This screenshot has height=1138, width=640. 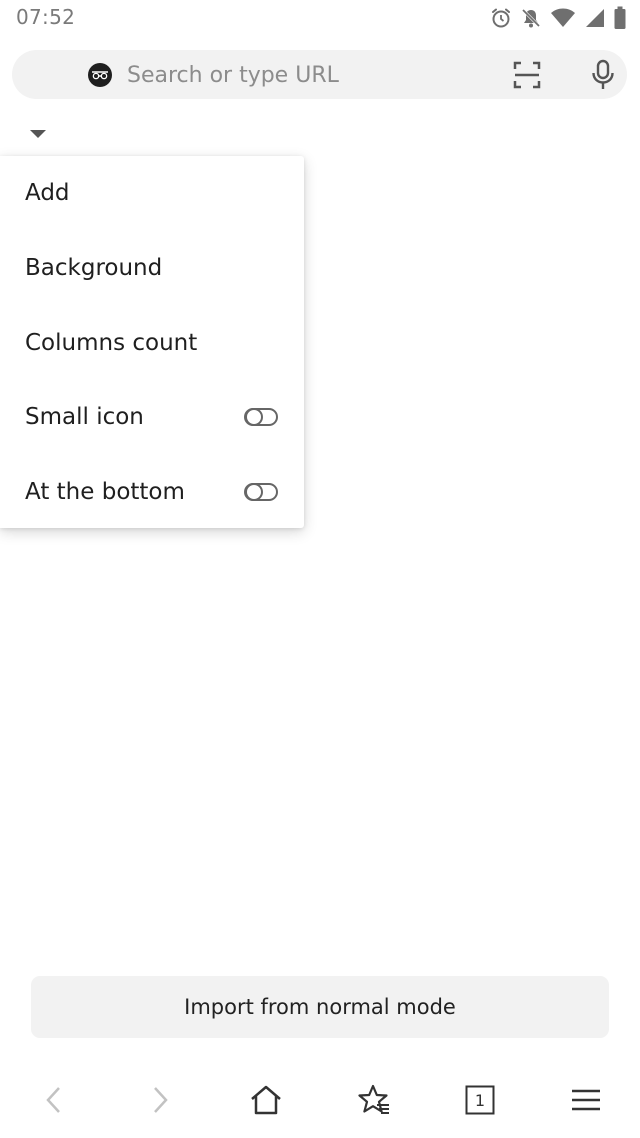 I want to click on bookmarks-button, so click(x=374, y=1100).